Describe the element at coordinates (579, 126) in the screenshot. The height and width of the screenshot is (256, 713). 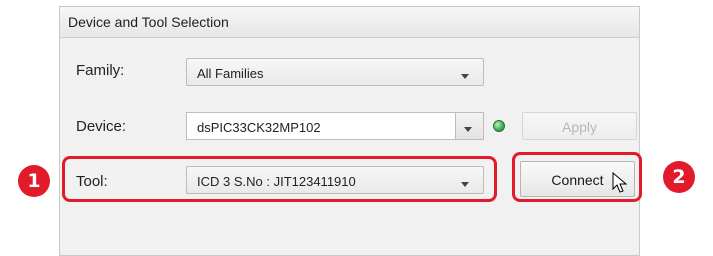
I see `apply-button: Apply` at that location.